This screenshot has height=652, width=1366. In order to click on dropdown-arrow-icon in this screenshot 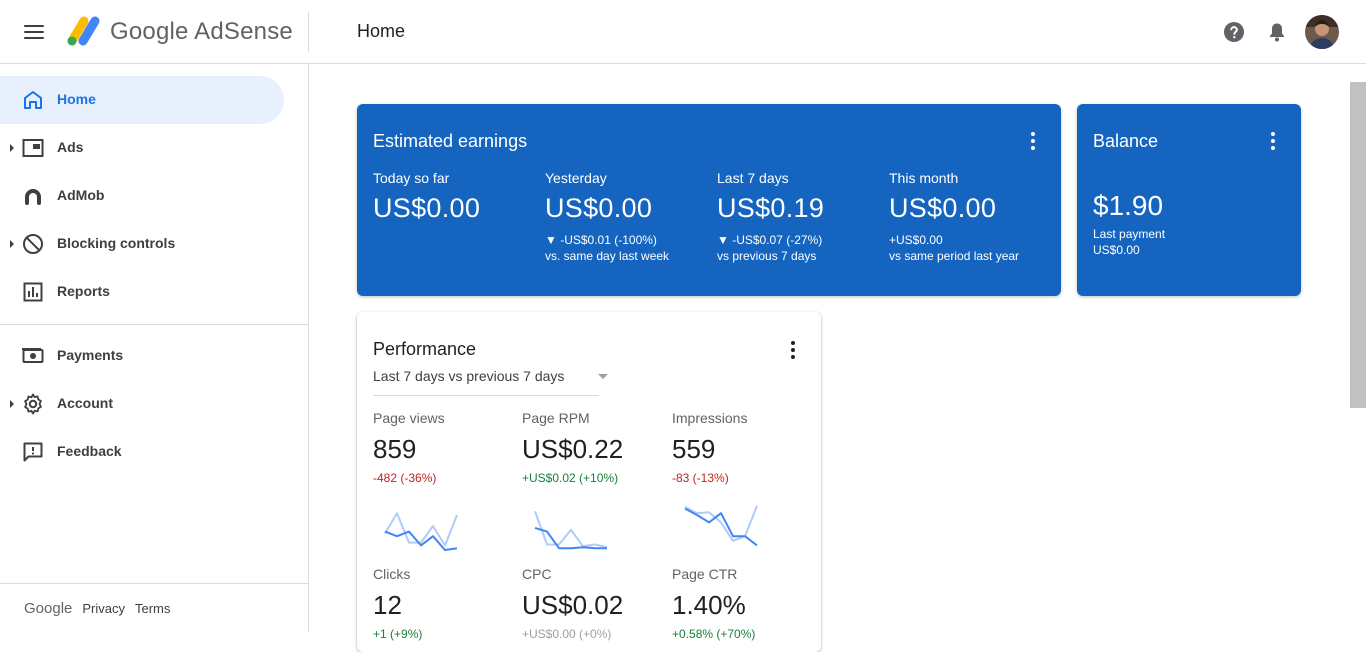, I will do `click(603, 376)`.